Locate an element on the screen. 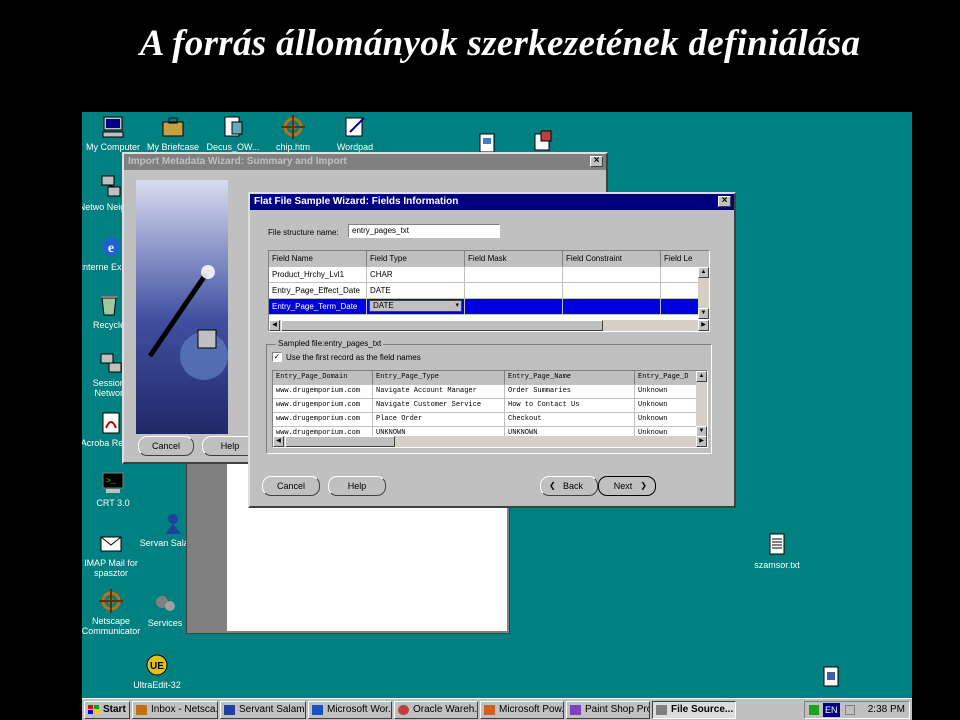 The image size is (960, 720). taskbar-button-paint-shop: Paint Shop Pro is located at coordinates (608, 710).